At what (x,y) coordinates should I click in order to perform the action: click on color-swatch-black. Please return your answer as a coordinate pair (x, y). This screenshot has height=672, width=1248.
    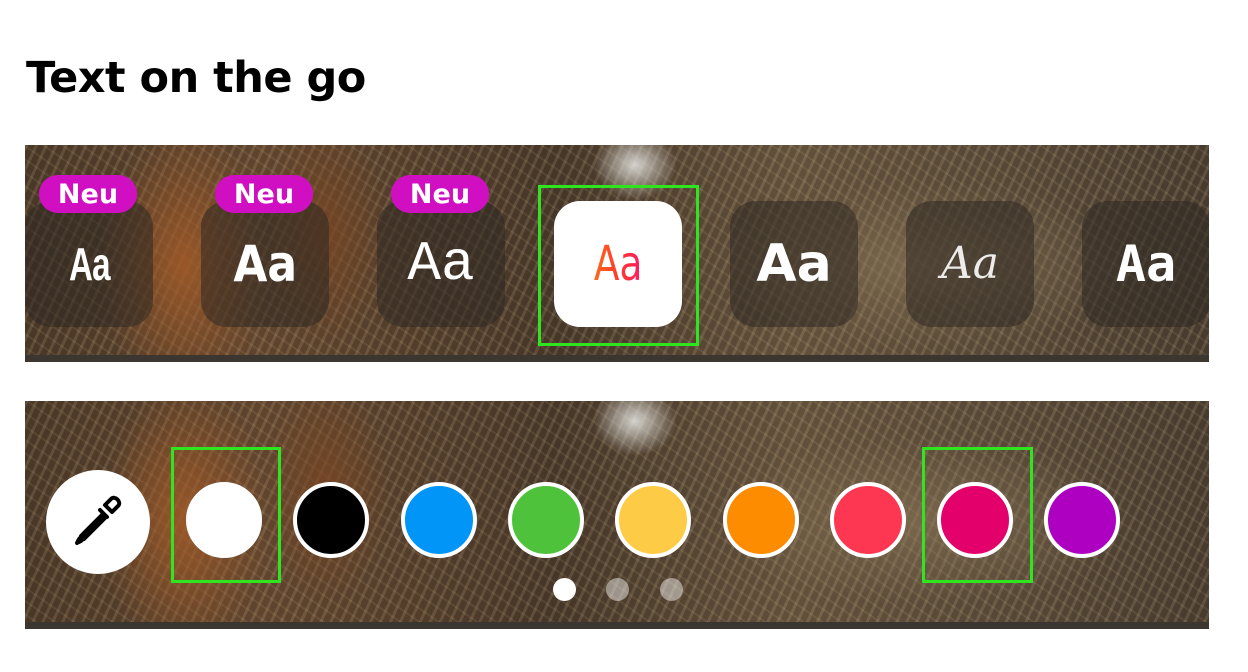
    Looking at the image, I should click on (331, 520).